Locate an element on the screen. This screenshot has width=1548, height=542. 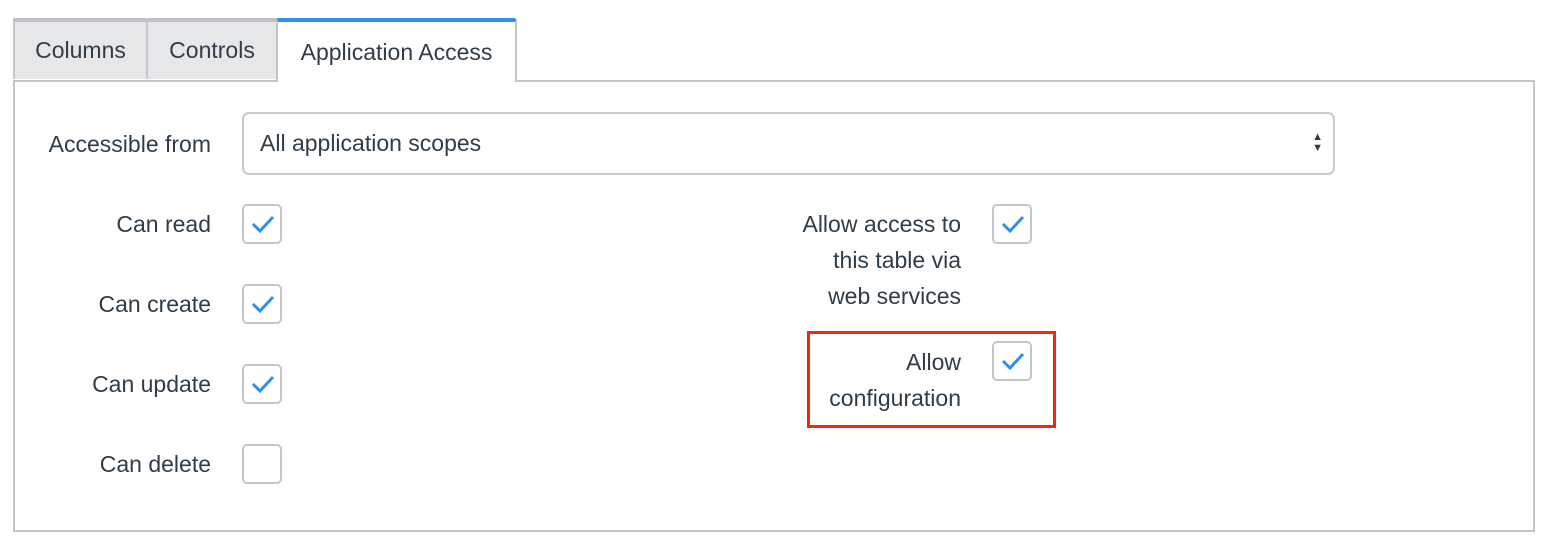
tab-application-access: Application Access is located at coordinates (396, 50).